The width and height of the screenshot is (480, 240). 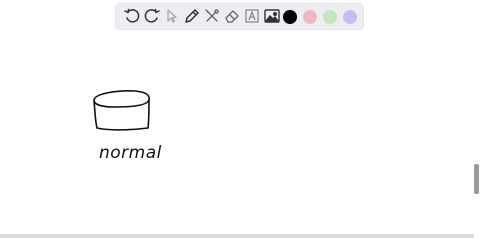 What do you see at coordinates (152, 16) in the screenshot?
I see `redo-icon` at bounding box center [152, 16].